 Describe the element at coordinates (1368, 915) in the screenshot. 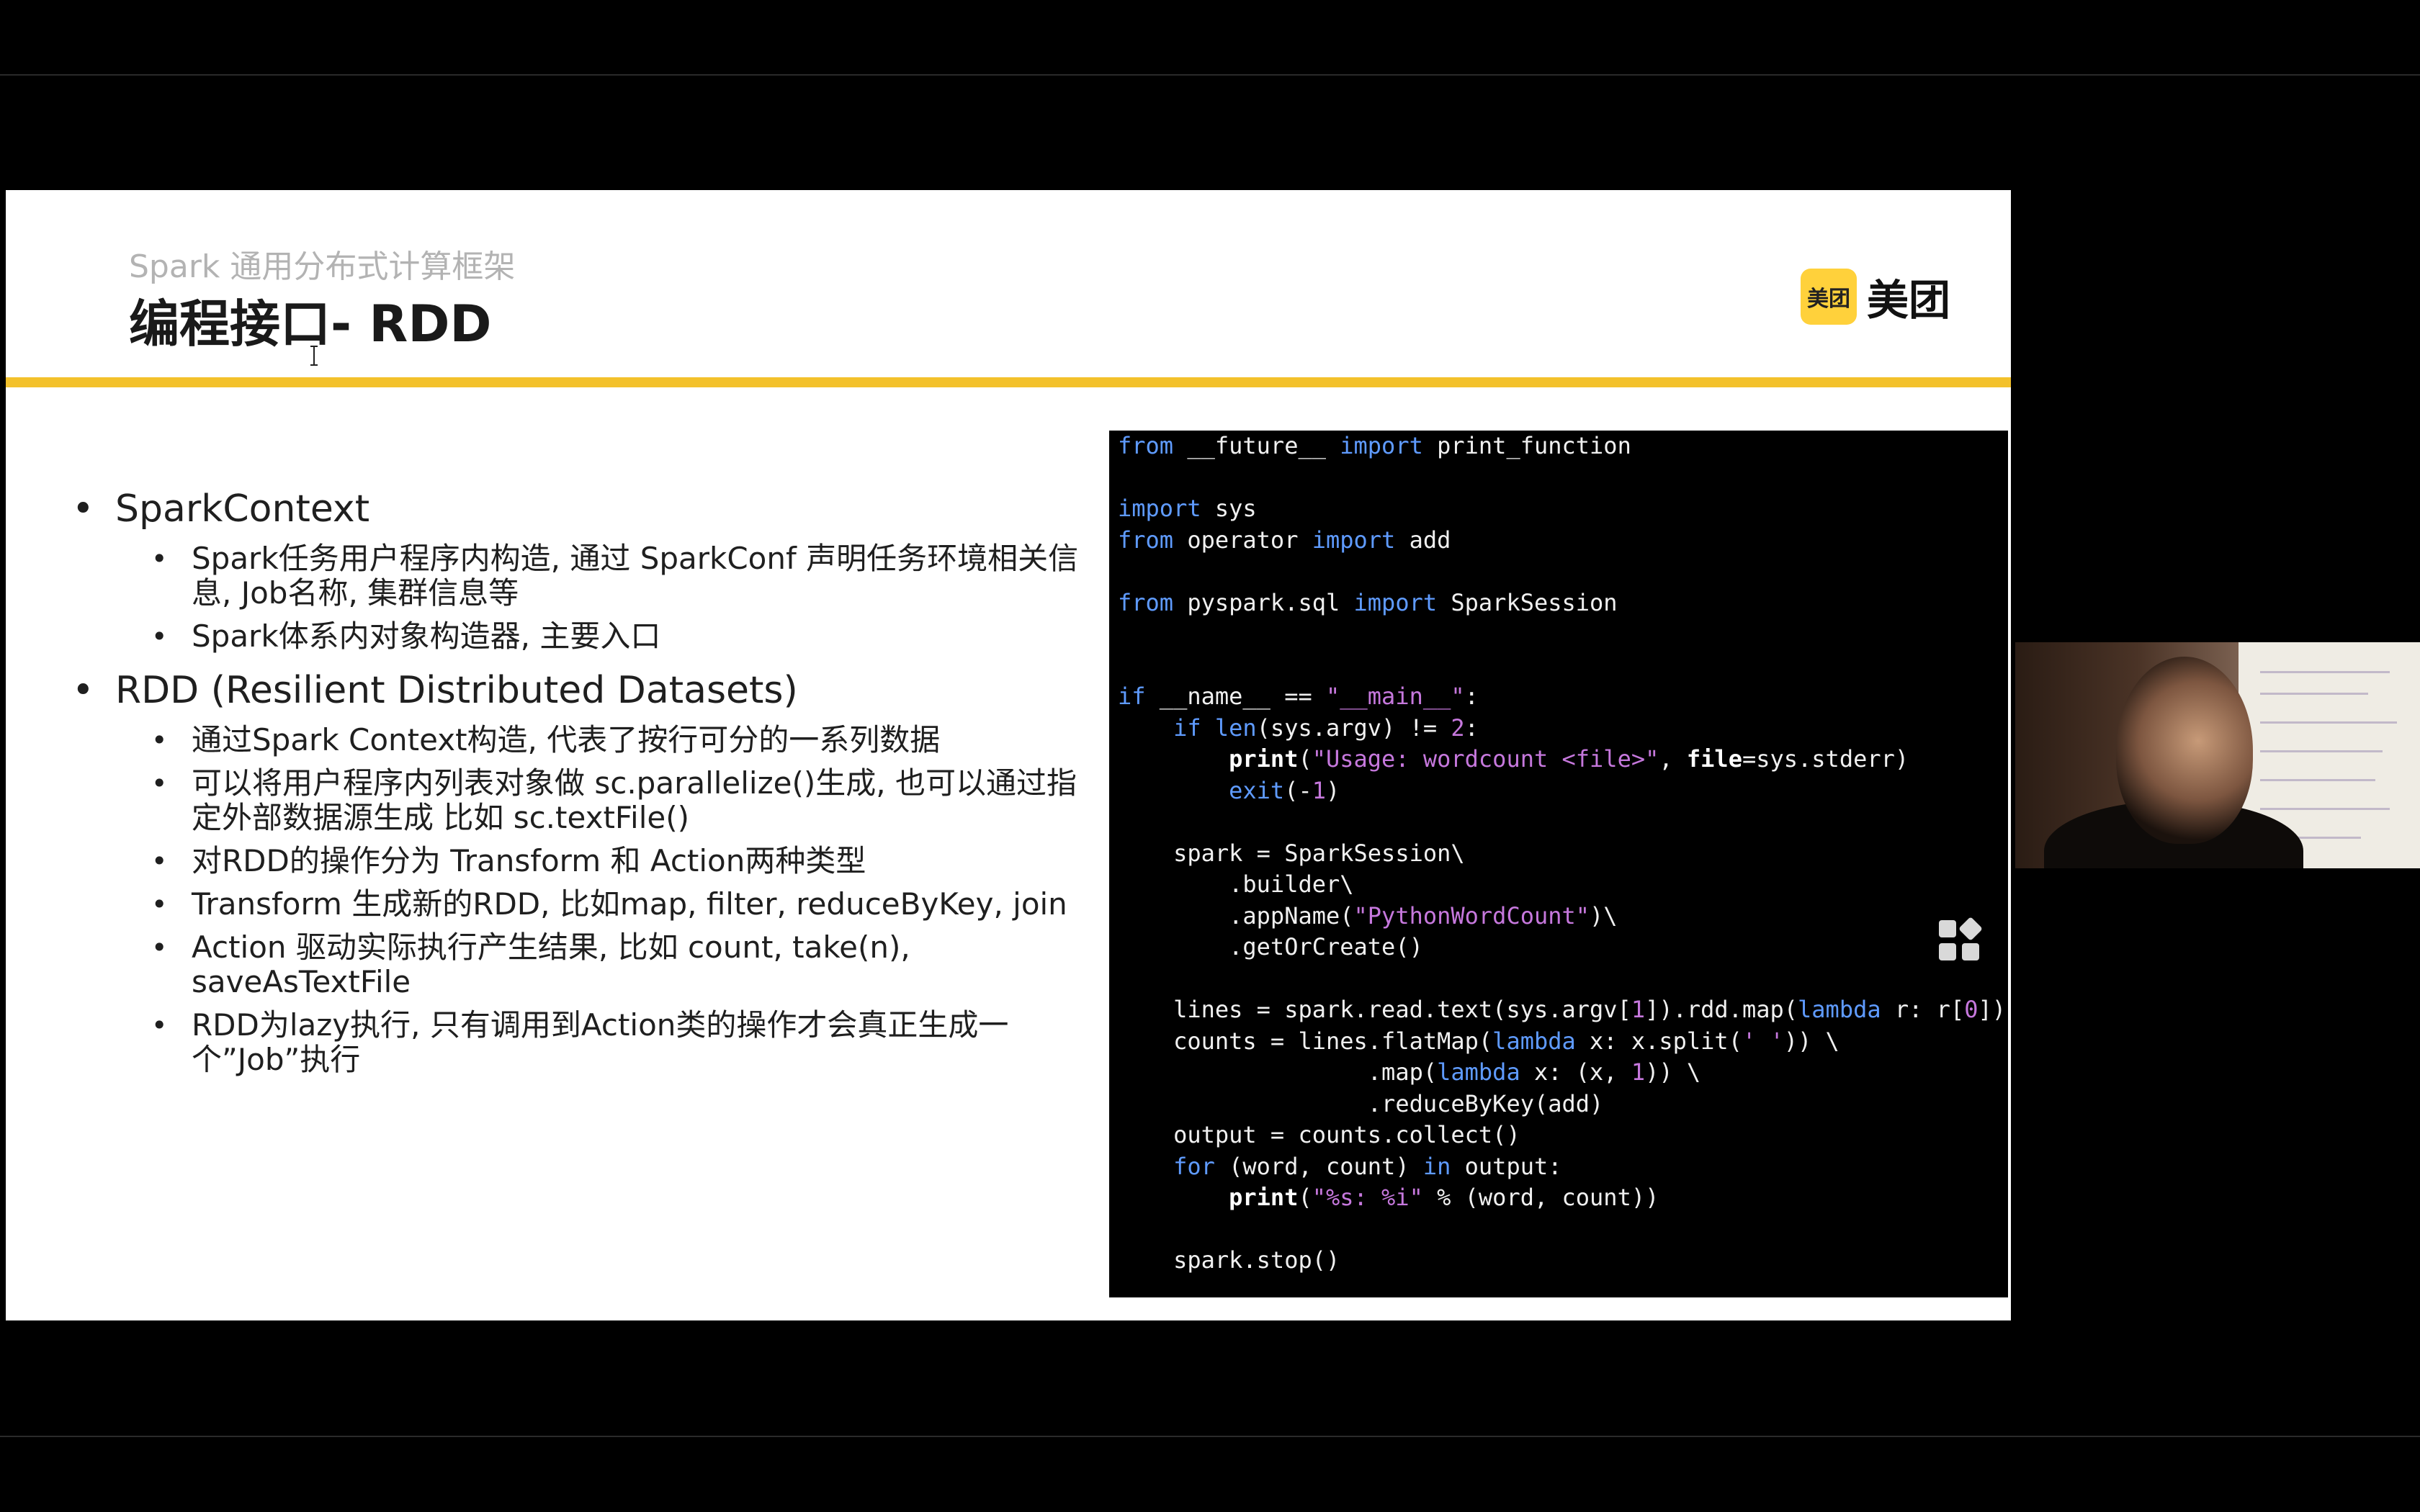

I see `code-line: .appName("PythonWordCount")\` at that location.